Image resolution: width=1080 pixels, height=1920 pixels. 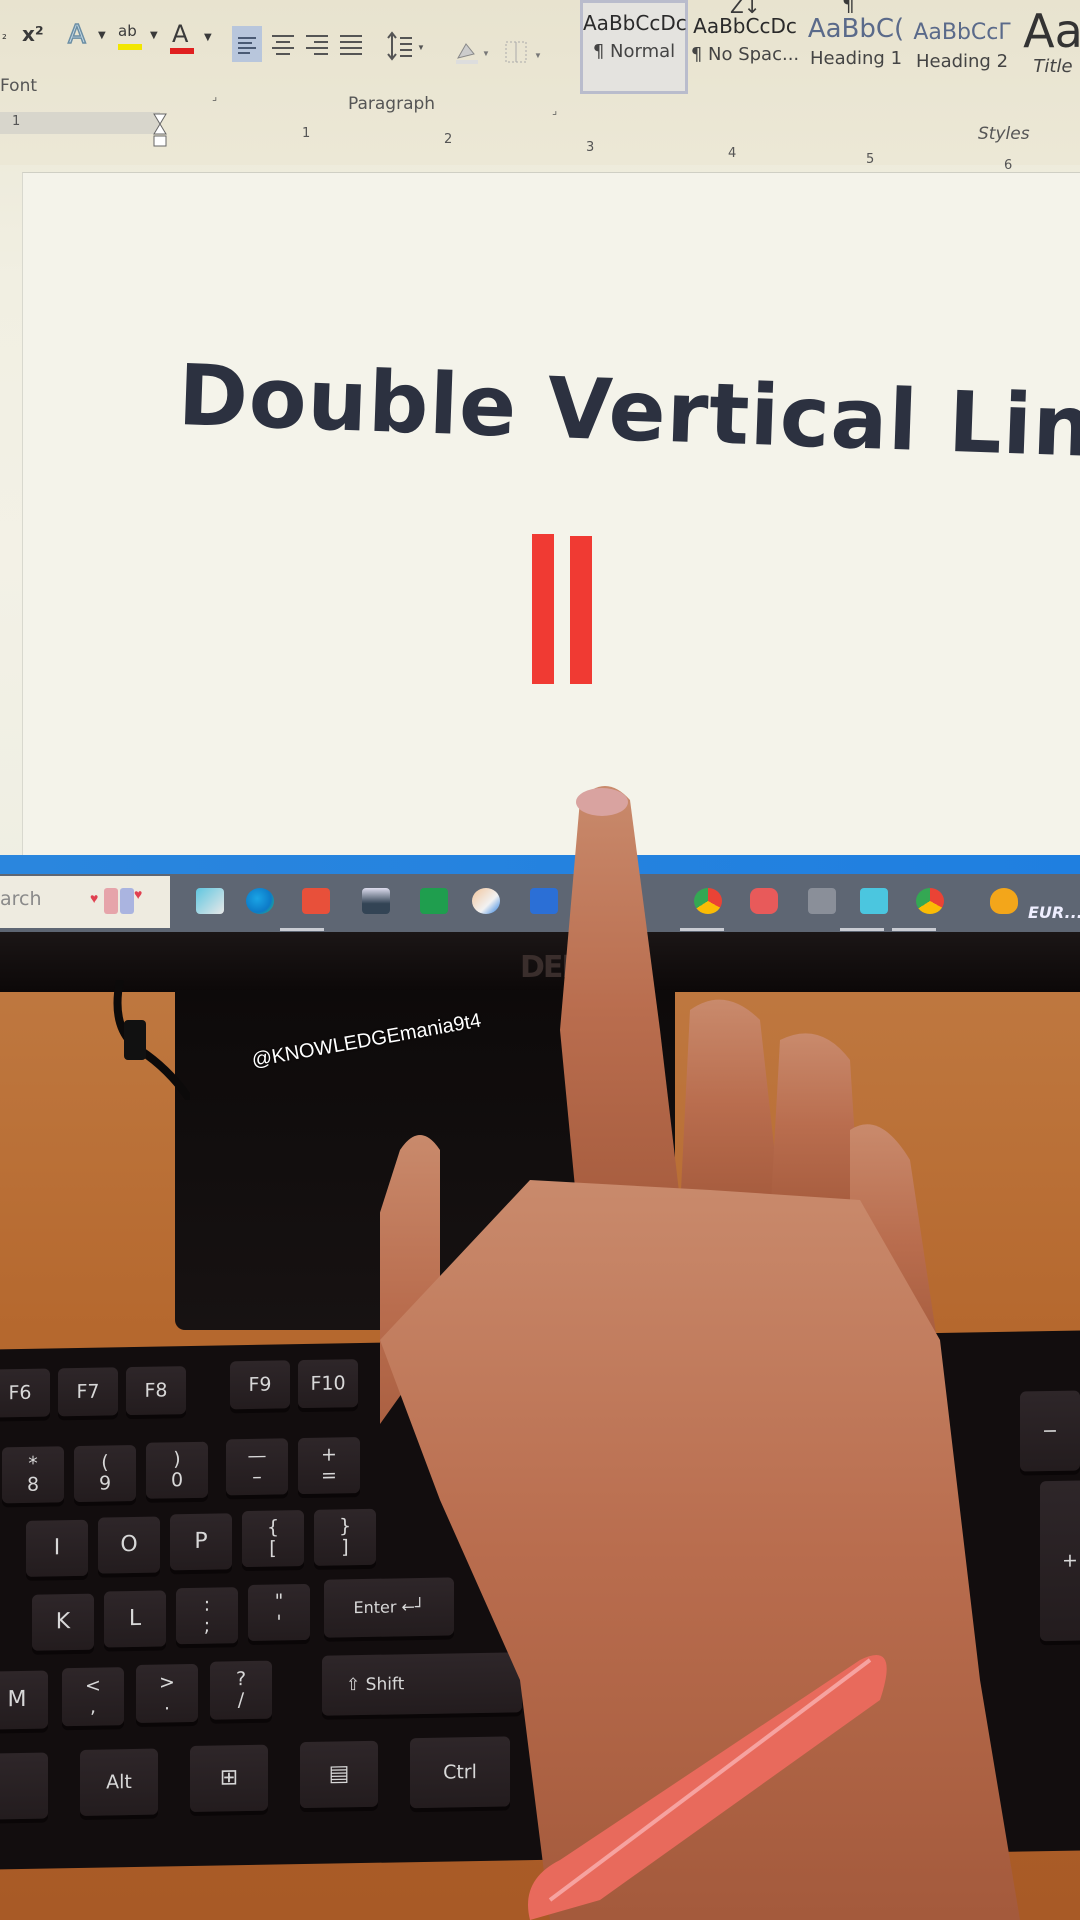 I want to click on desktop-icon, so click(x=210, y=901).